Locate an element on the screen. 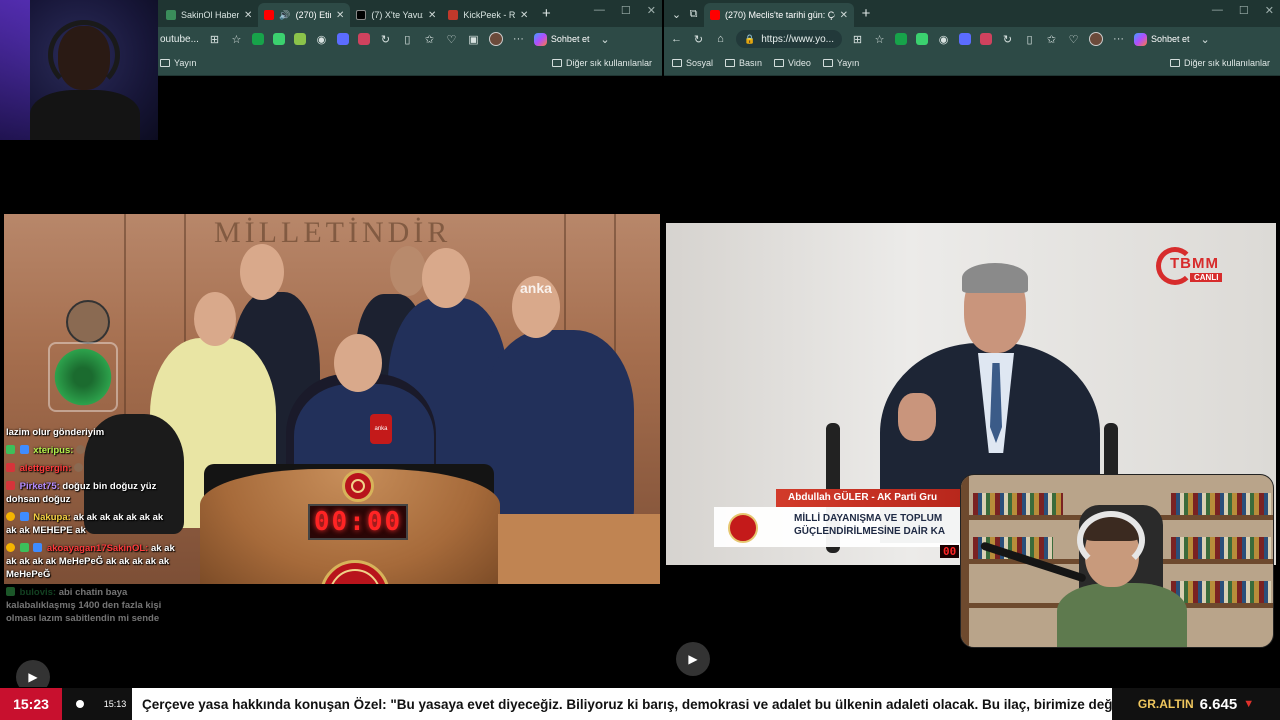  tab-kickpeek: KickPeek - Real ✕ is located at coordinates (488, 15).